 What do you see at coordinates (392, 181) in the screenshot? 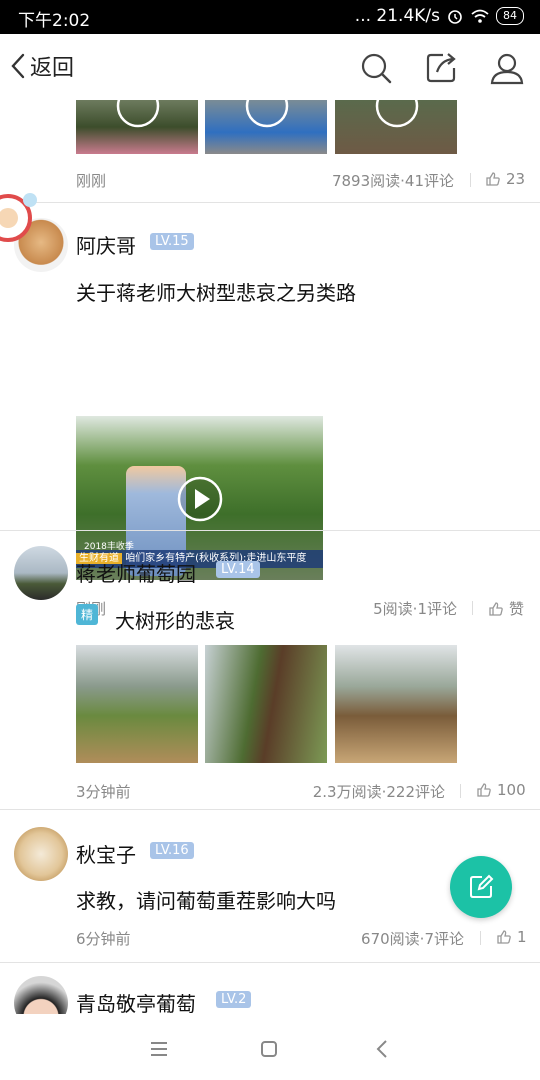
I see `post-stats: 7893阅读·41评论` at bounding box center [392, 181].